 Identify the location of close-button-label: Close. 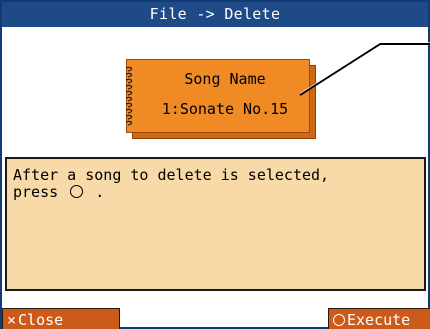
(41, 320).